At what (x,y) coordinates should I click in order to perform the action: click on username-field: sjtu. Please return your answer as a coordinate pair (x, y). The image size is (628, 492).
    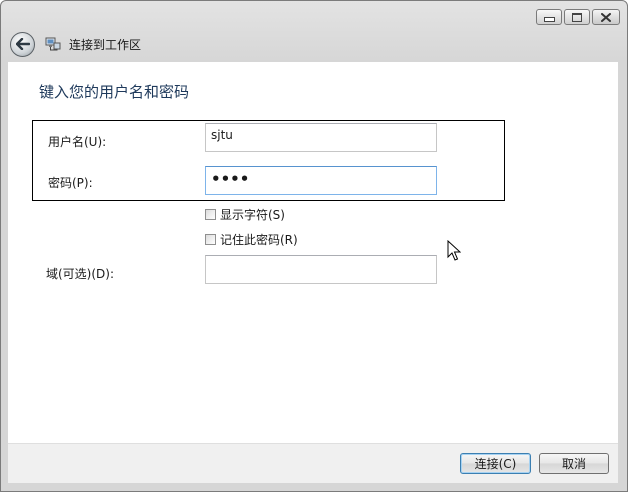
    Looking at the image, I should click on (321, 137).